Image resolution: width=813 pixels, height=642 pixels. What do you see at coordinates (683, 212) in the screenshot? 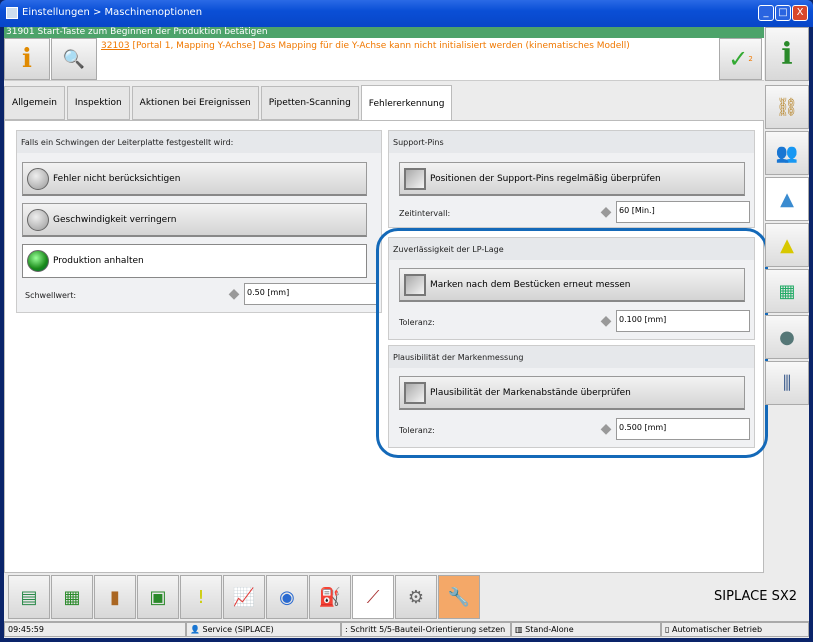
I see `interval-input: 60 [Min.]` at bounding box center [683, 212].